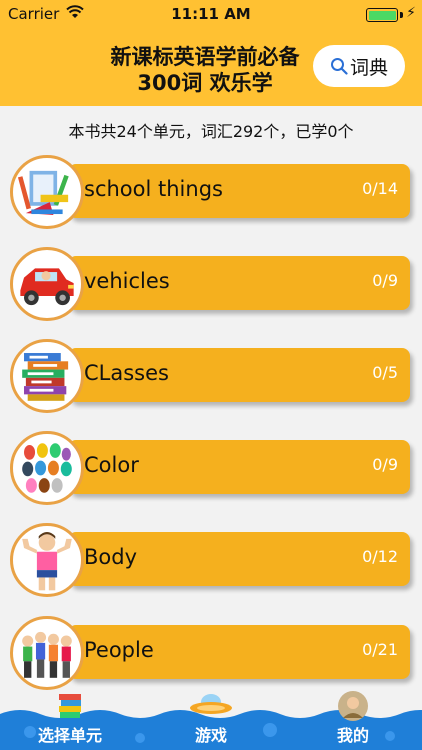  I want to click on school-supplies-icon, so click(47, 192).